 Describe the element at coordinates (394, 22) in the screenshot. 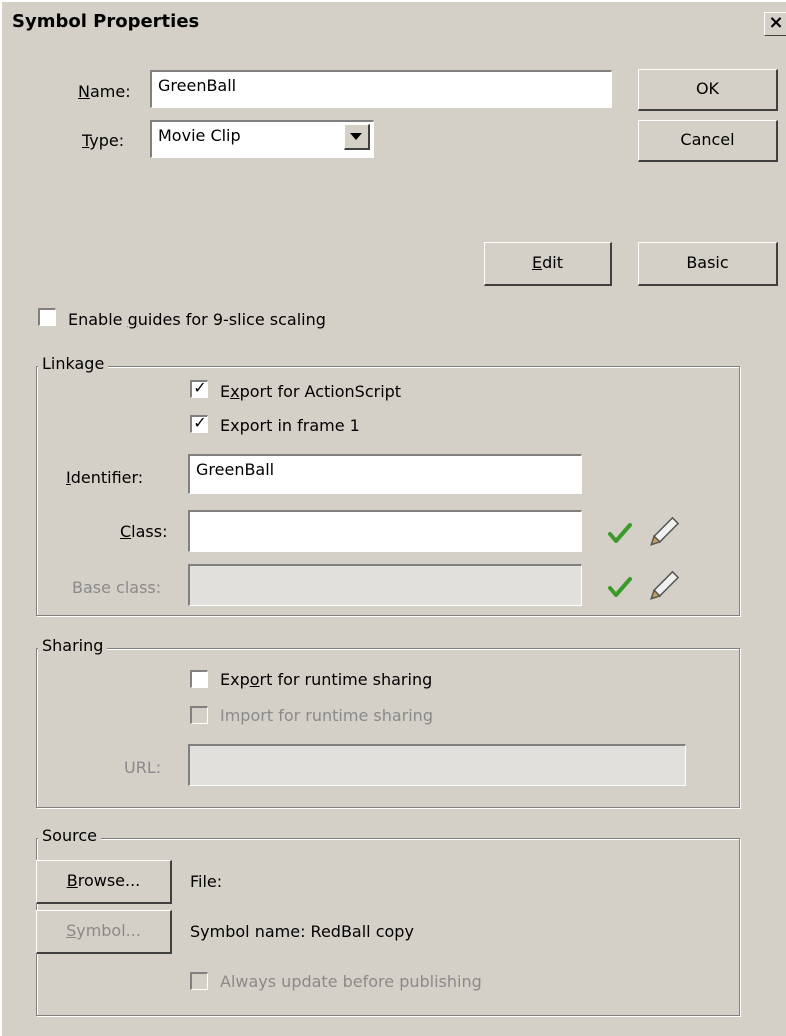

I see `title-bar: Symbol Properties ×` at that location.